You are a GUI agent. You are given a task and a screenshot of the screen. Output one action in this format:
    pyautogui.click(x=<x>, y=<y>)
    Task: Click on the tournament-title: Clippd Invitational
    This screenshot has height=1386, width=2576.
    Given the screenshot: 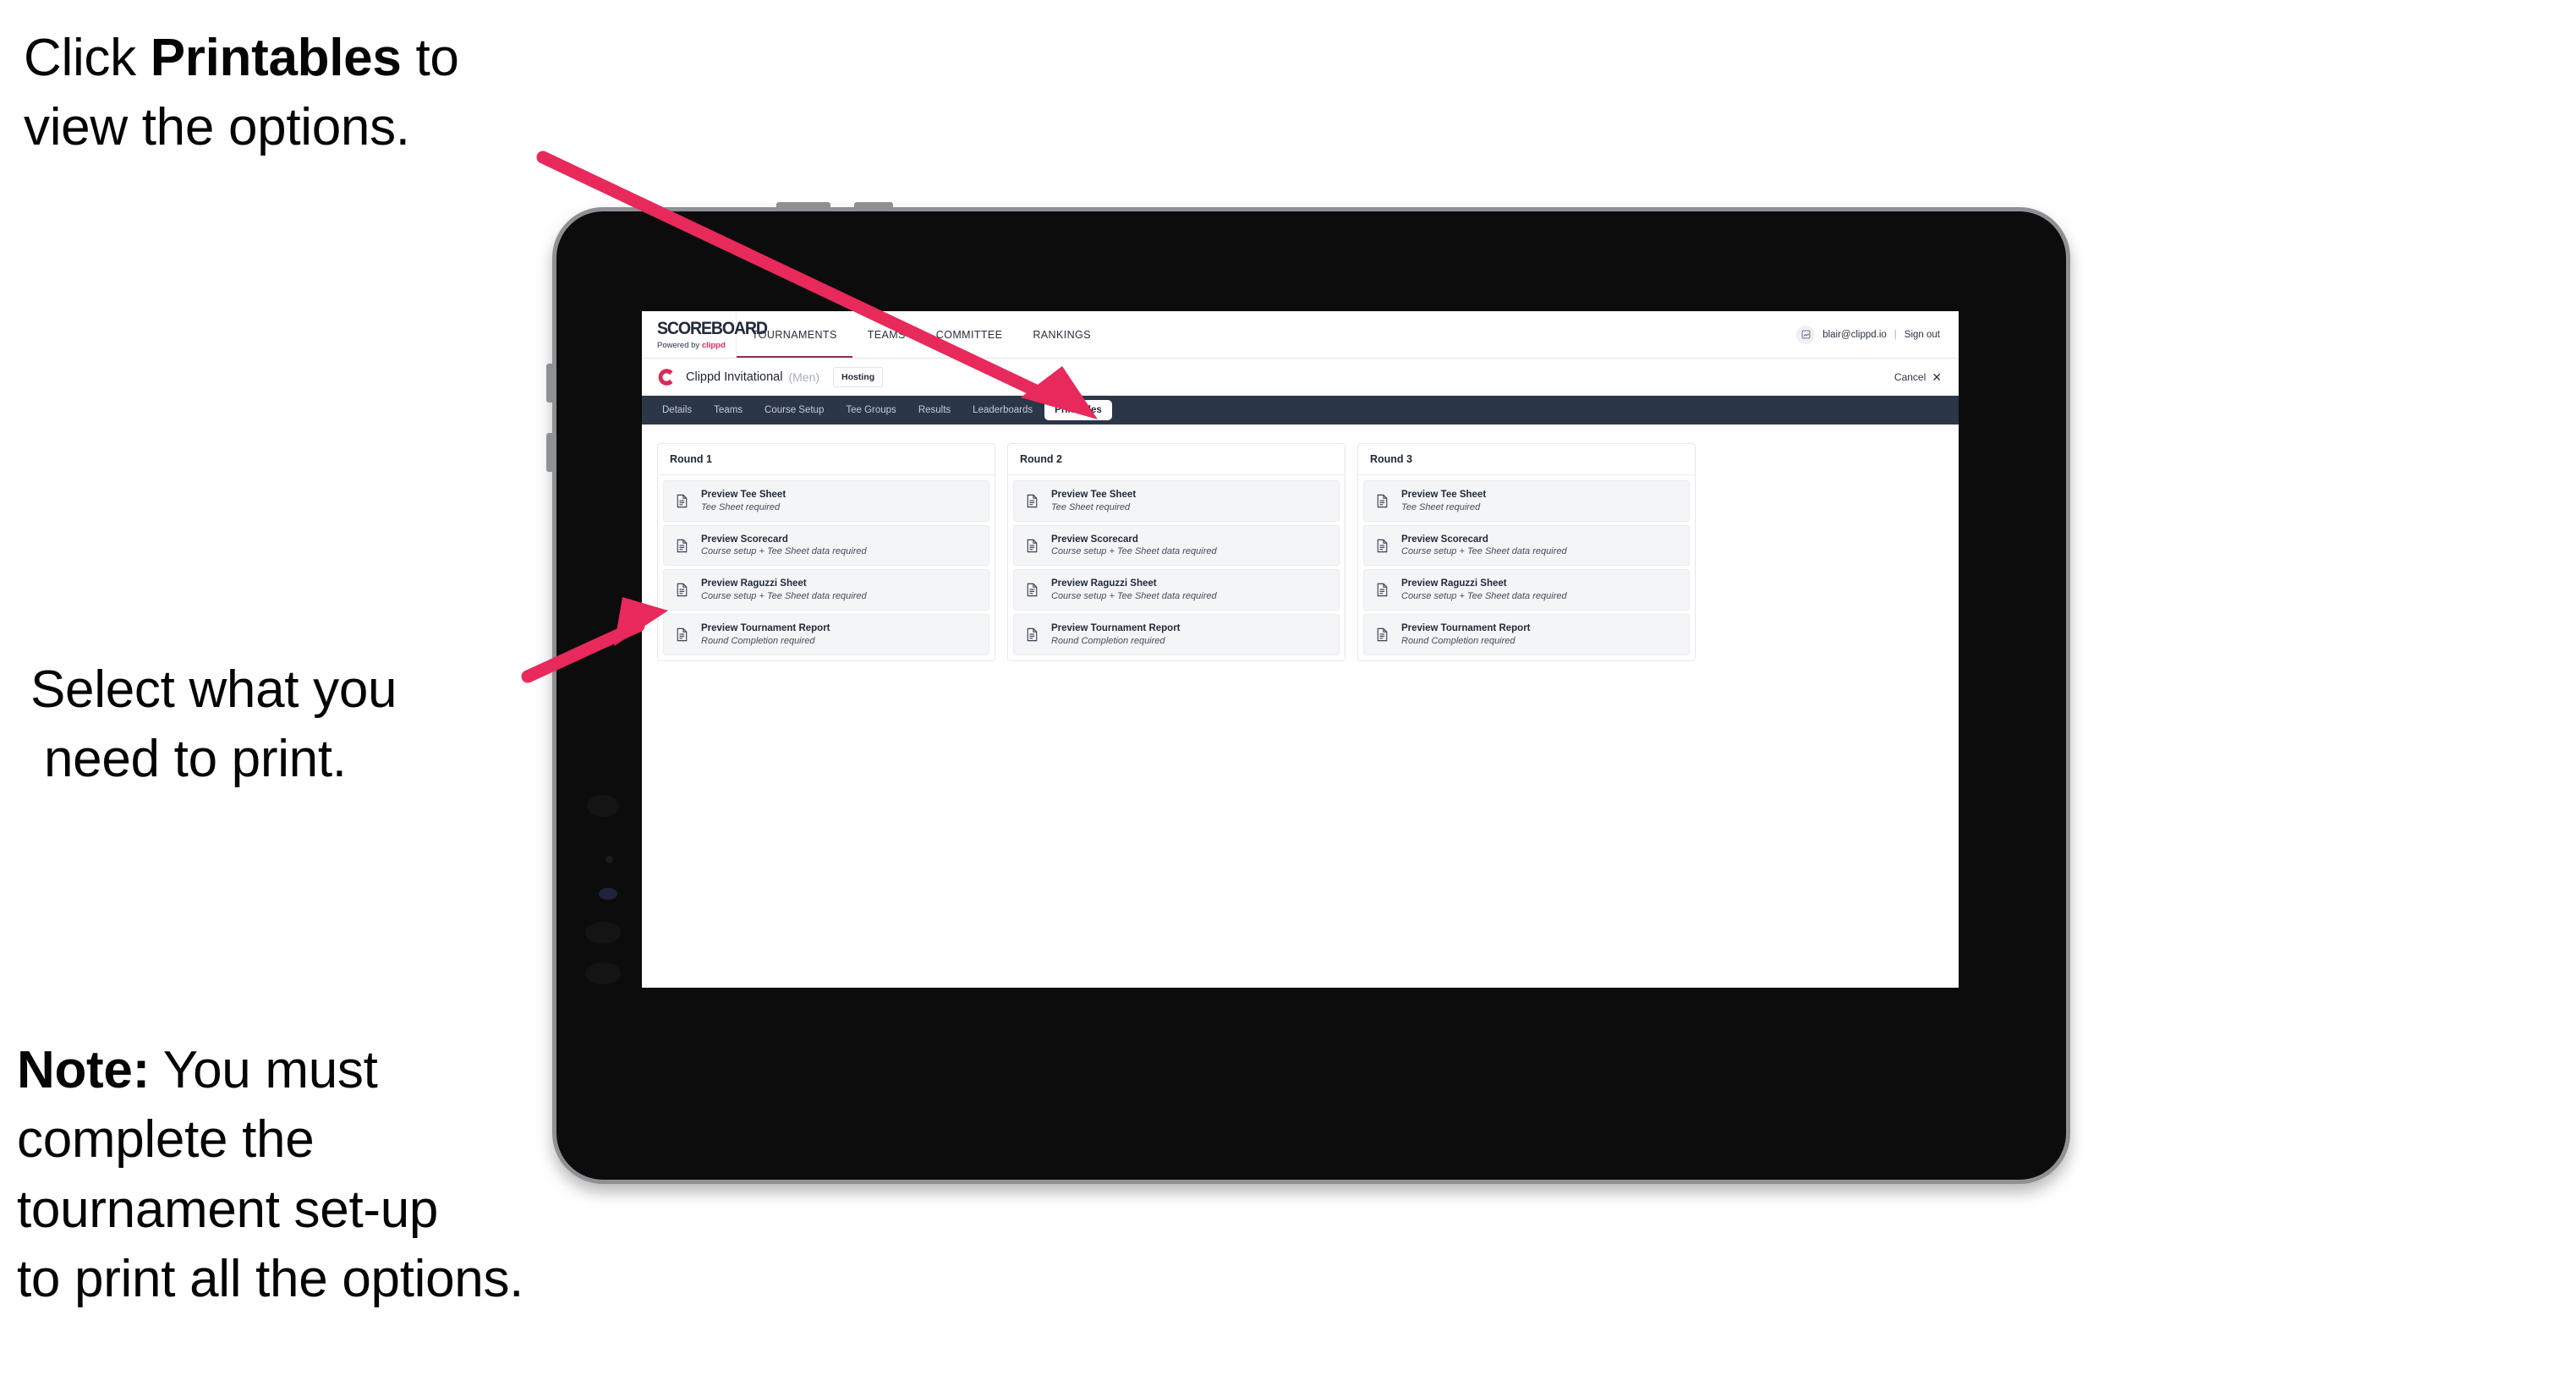 What is the action you would take?
    pyautogui.click(x=734, y=377)
    